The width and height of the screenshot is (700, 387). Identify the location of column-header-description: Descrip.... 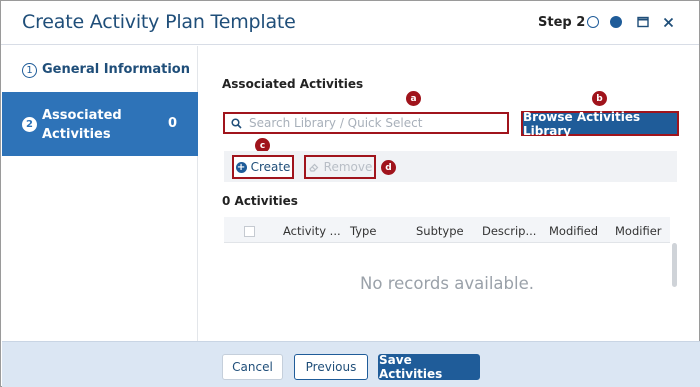
(509, 231).